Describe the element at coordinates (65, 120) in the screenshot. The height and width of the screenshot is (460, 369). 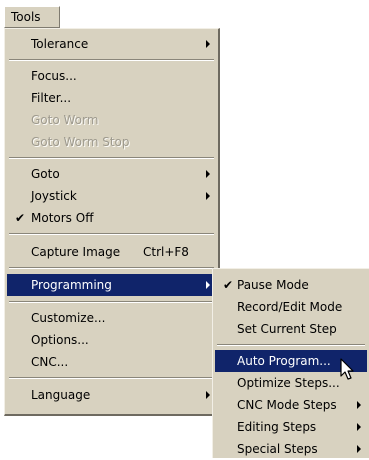
I see `menu-item-label: Goto Worm` at that location.